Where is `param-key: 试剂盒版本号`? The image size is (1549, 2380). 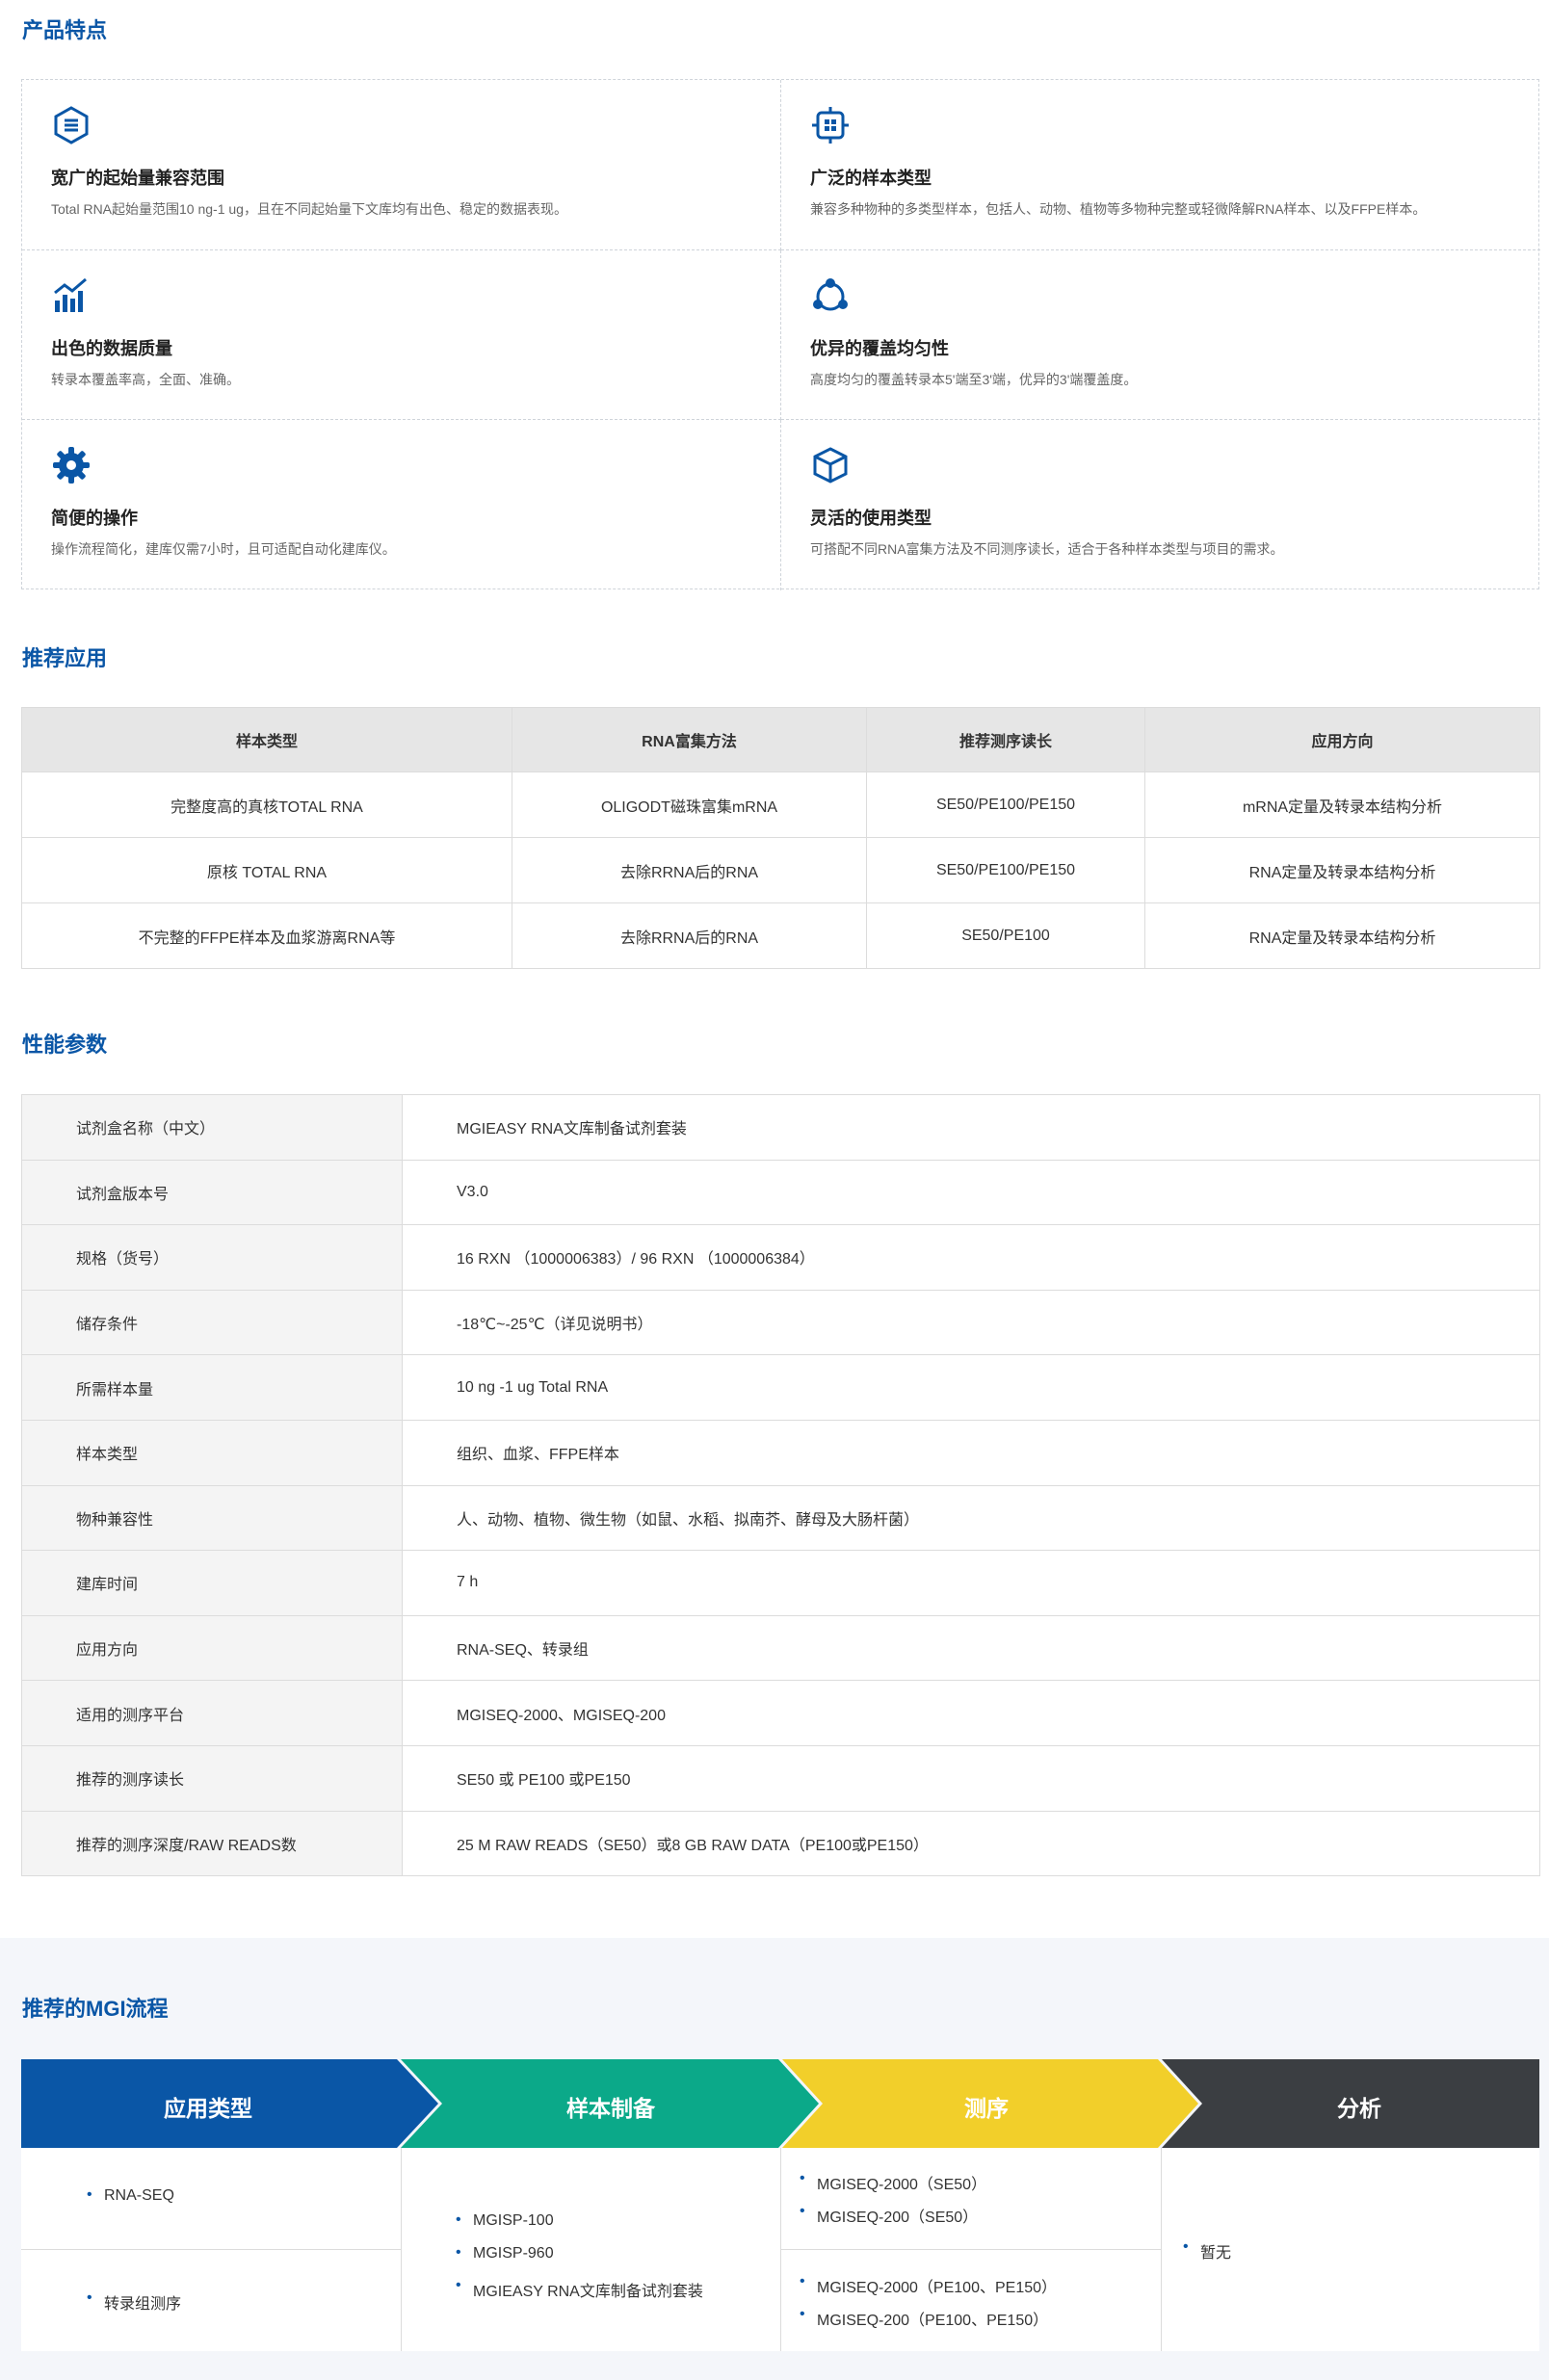
param-key: 试剂盒版本号 is located at coordinates (212, 1192).